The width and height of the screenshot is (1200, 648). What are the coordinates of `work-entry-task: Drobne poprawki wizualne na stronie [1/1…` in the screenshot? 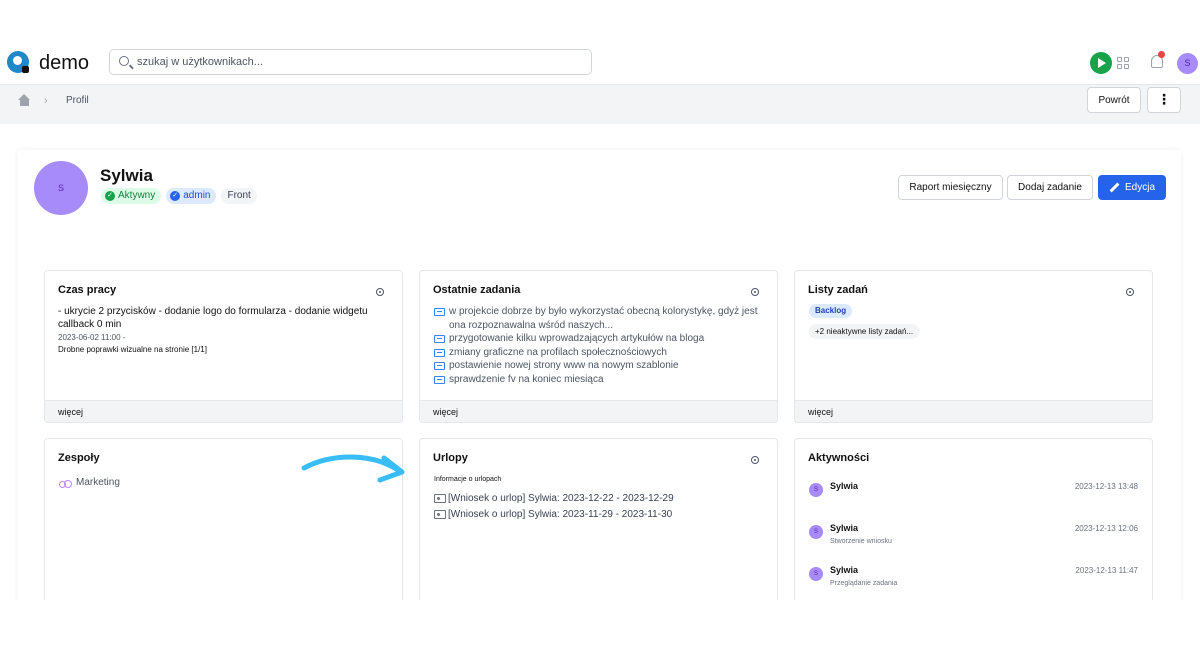 It's located at (132, 349).